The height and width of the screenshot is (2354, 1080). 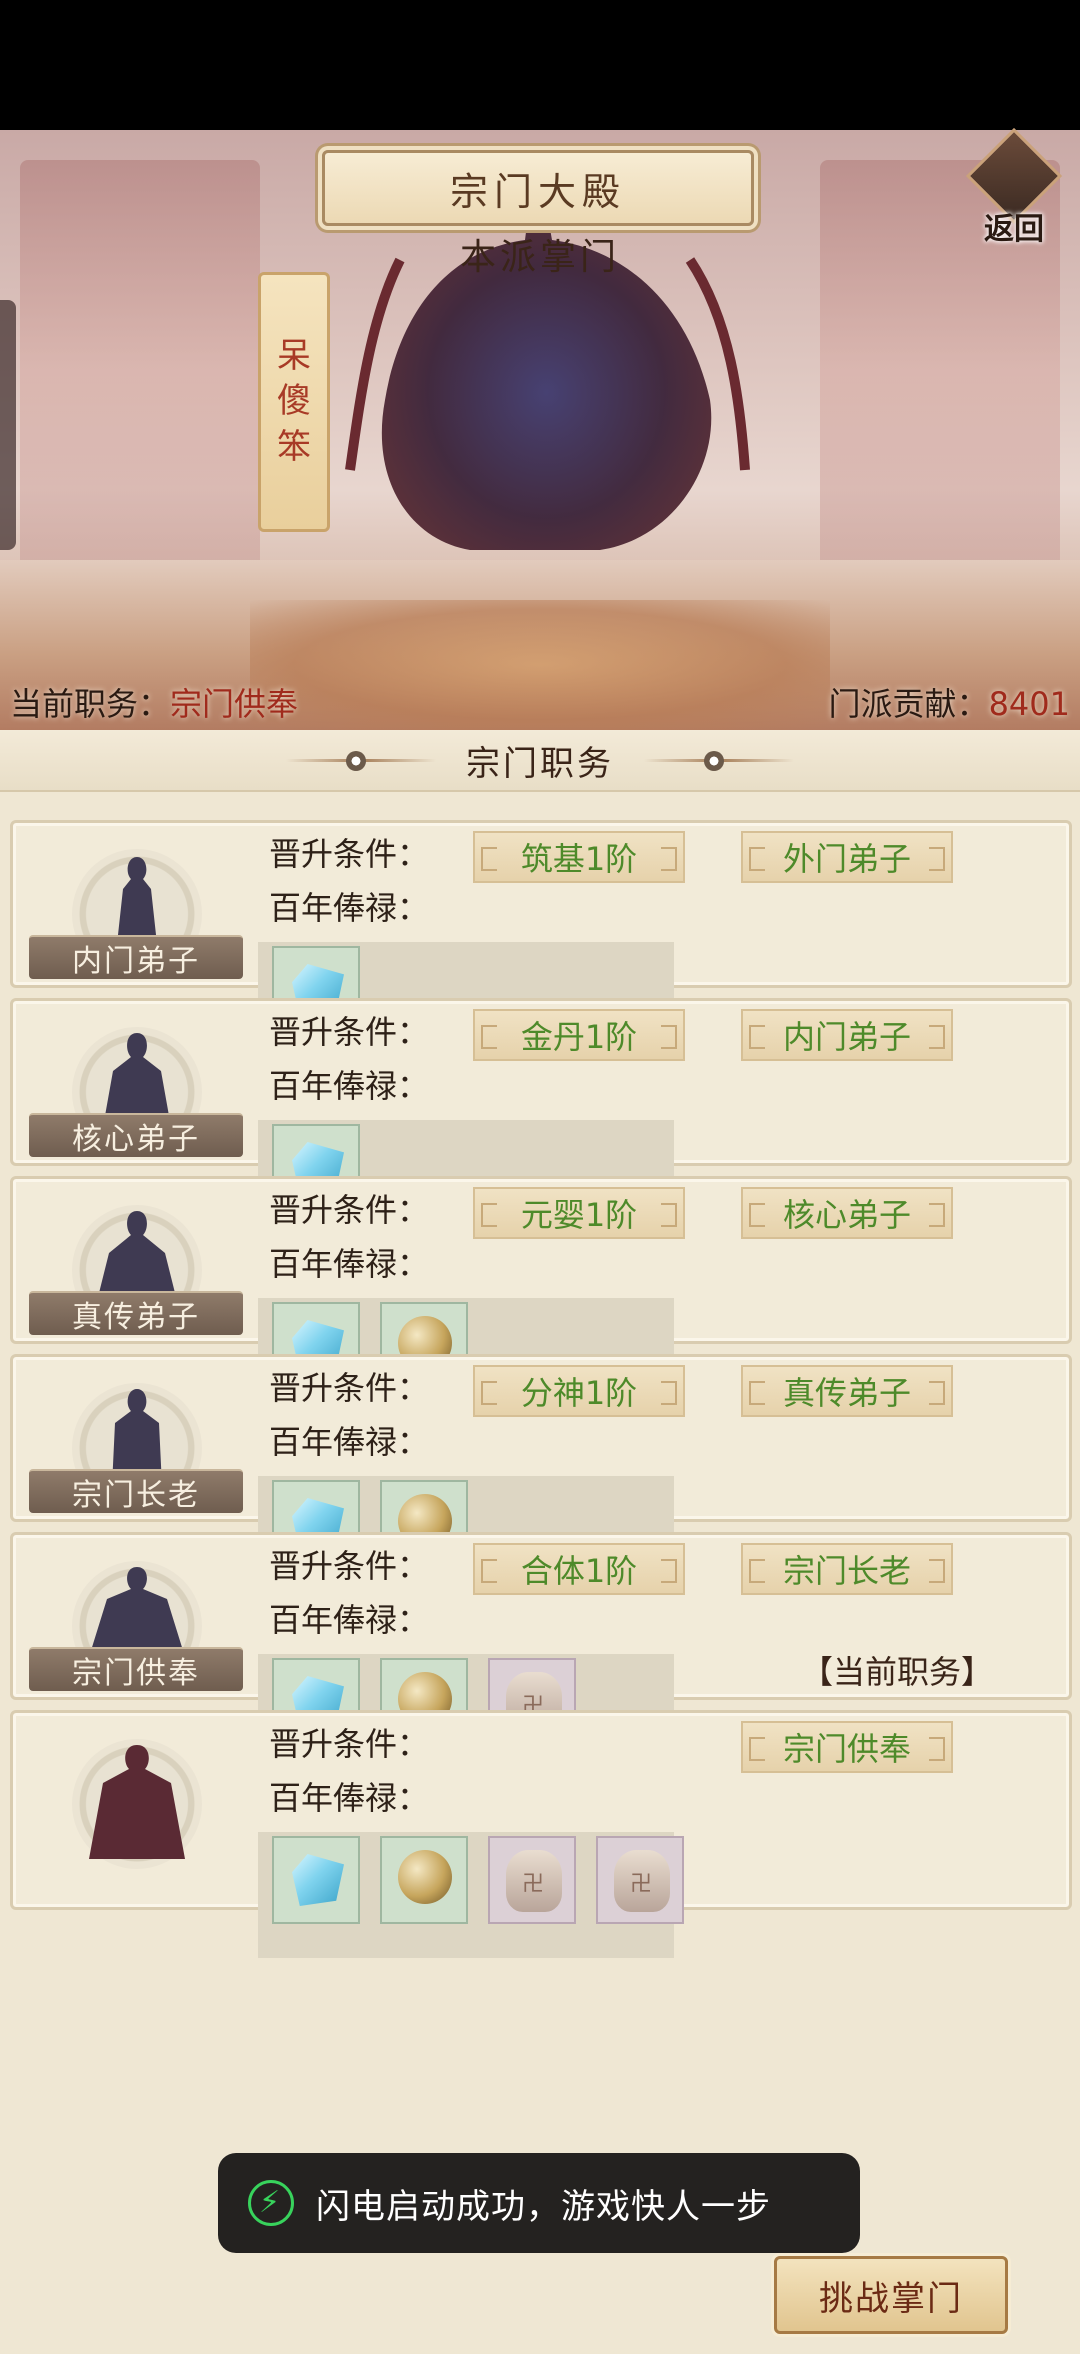 I want to click on rank-name: 核心弟子, so click(x=136, y=1139).